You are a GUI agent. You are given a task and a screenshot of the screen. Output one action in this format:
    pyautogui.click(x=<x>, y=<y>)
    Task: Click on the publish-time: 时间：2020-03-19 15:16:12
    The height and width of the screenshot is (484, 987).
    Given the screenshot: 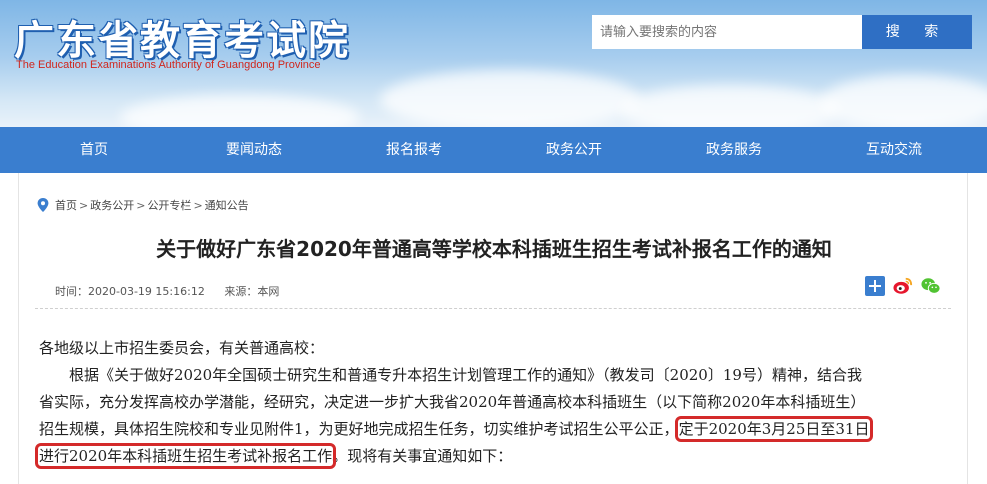 What is the action you would take?
    pyautogui.click(x=130, y=291)
    